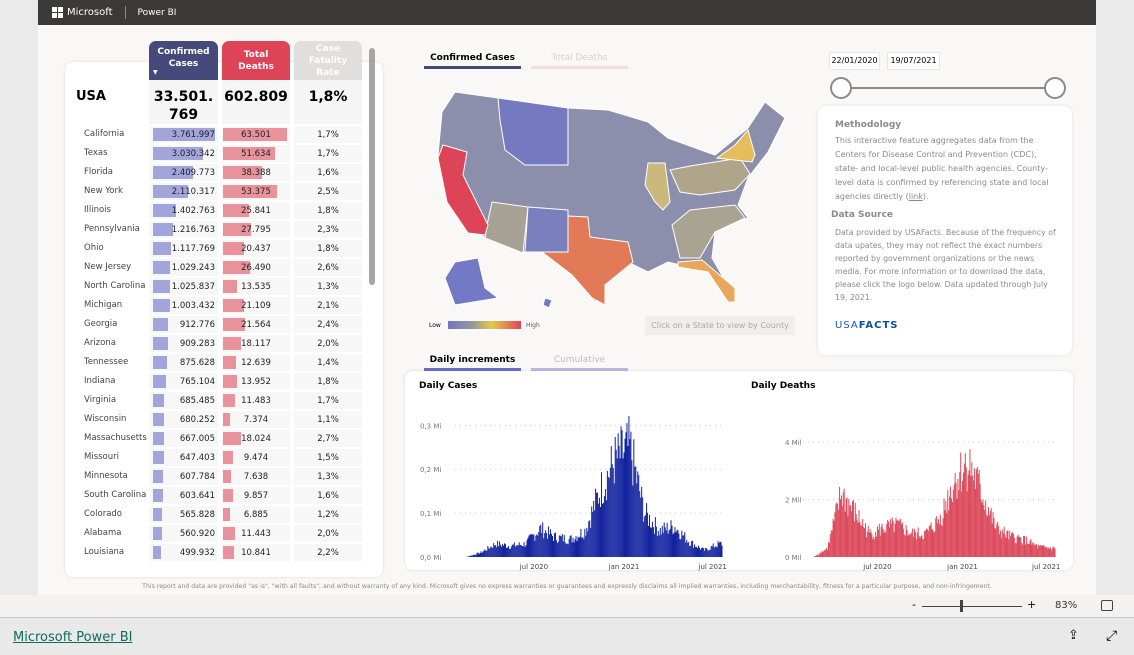 The height and width of the screenshot is (655, 1134). I want to click on tab-confirmed-cases: Confirmed Cases, so click(472, 61).